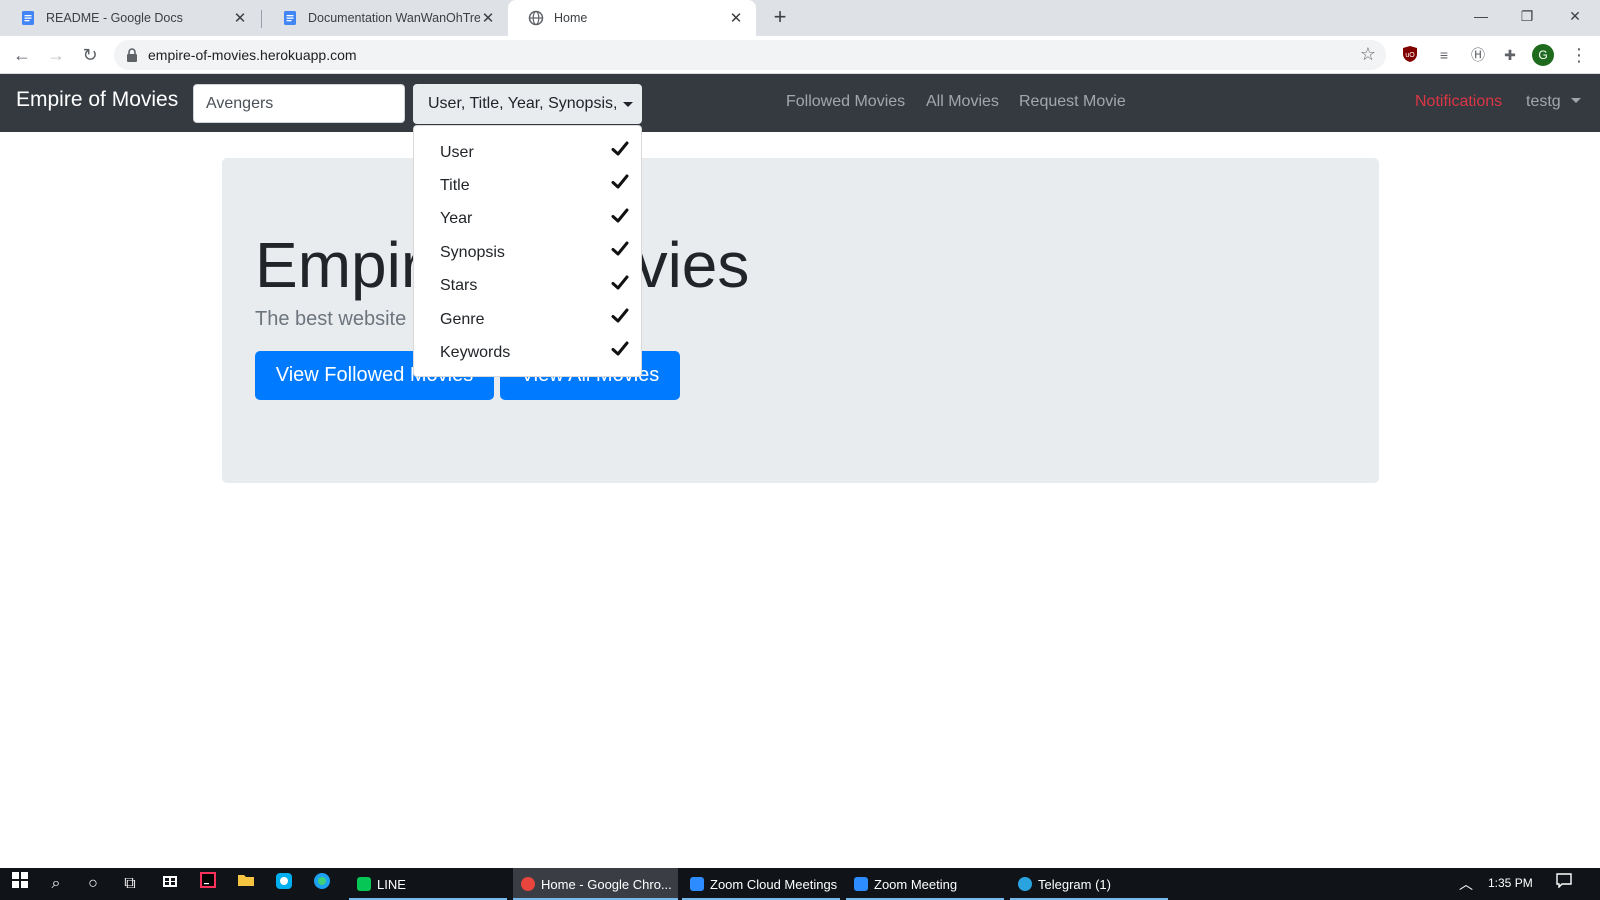  What do you see at coordinates (364, 884) in the screenshot?
I see `line-icon` at bounding box center [364, 884].